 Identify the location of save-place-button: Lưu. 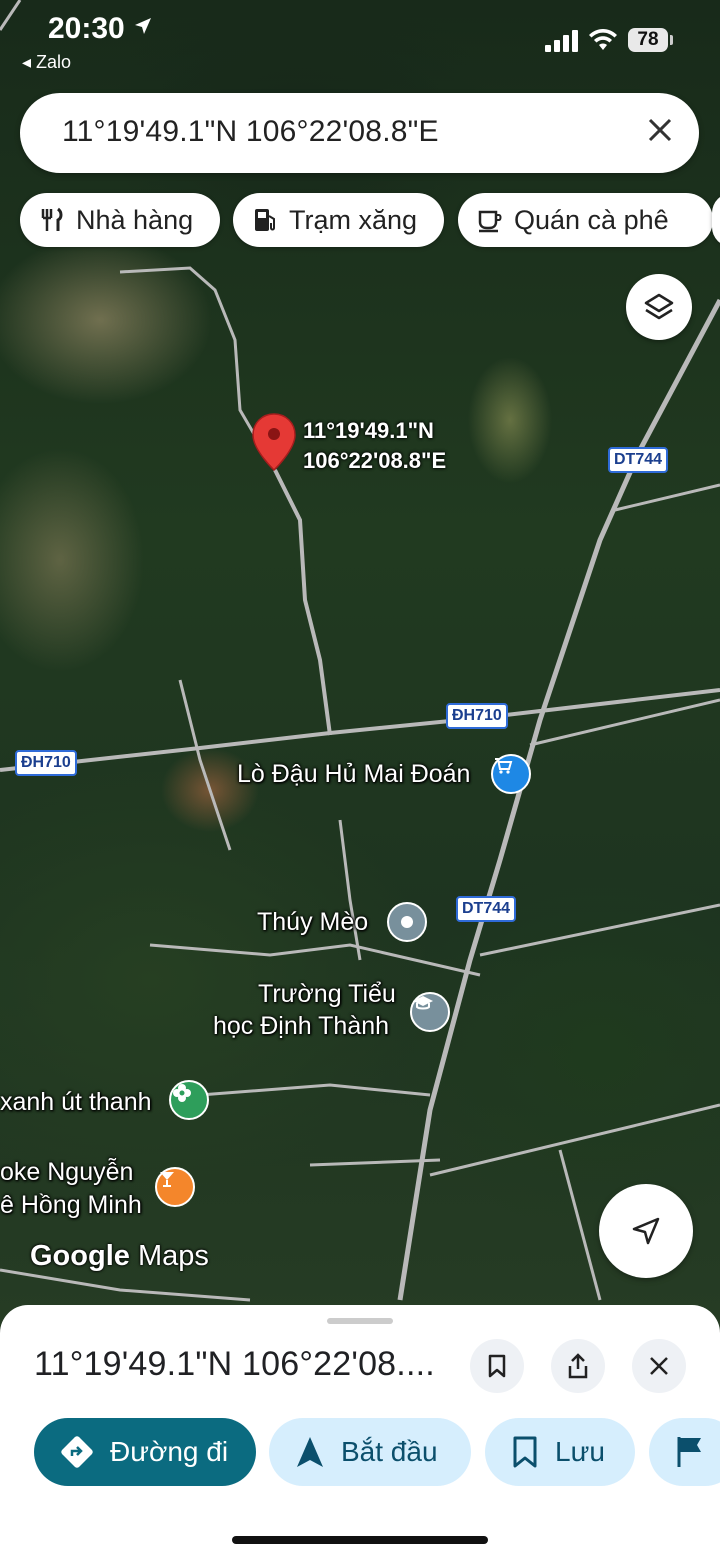
(560, 1452).